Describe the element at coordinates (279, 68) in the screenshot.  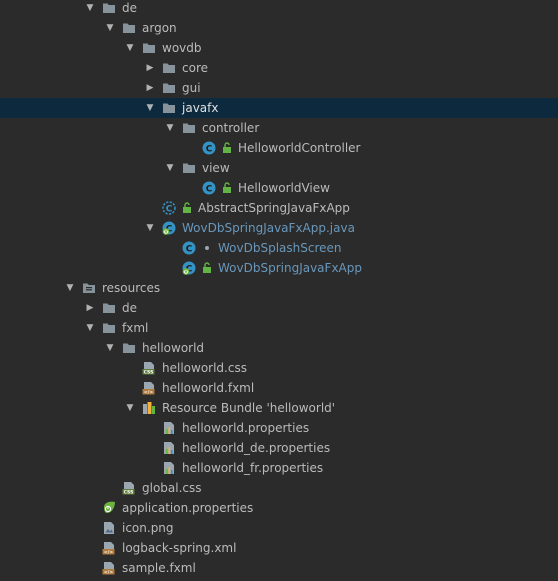
I see `tree-node-core: ▶ core` at that location.